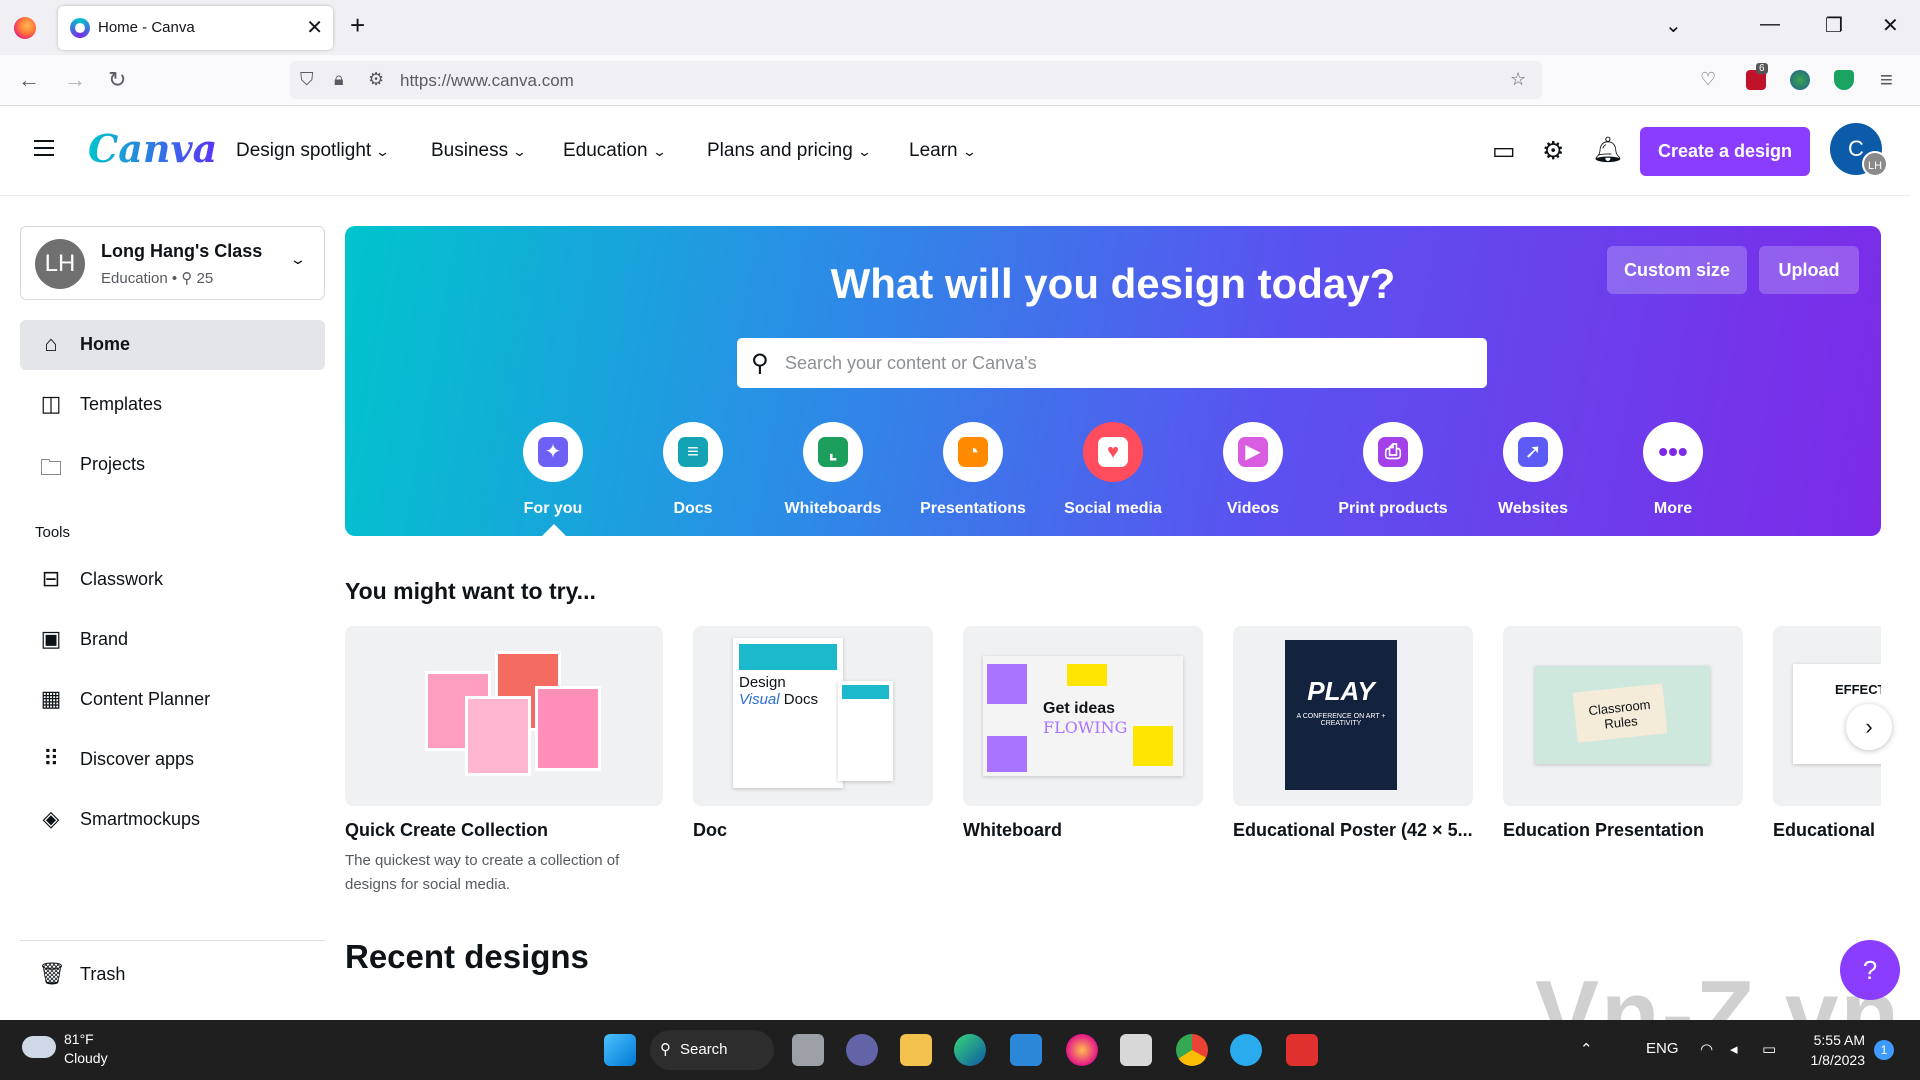  Describe the element at coordinates (969, 151) in the screenshot. I see `chevron-down-icon: ⌄` at that location.